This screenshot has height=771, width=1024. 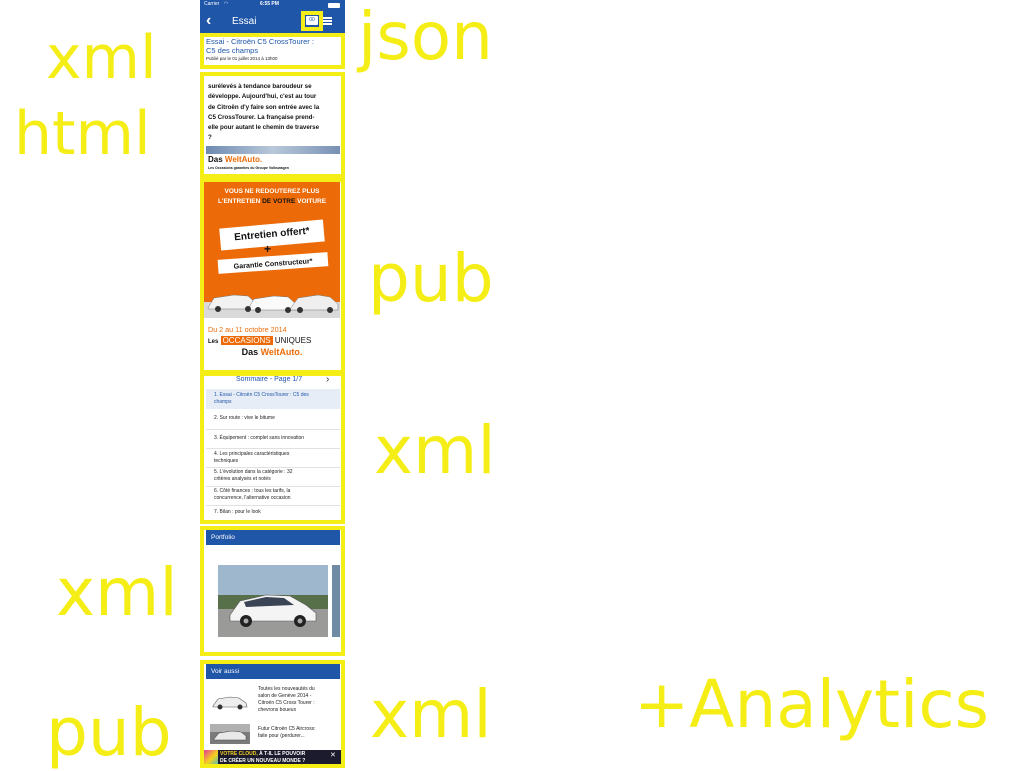 I want to click on status-time: 6:55 PM, so click(x=269, y=4).